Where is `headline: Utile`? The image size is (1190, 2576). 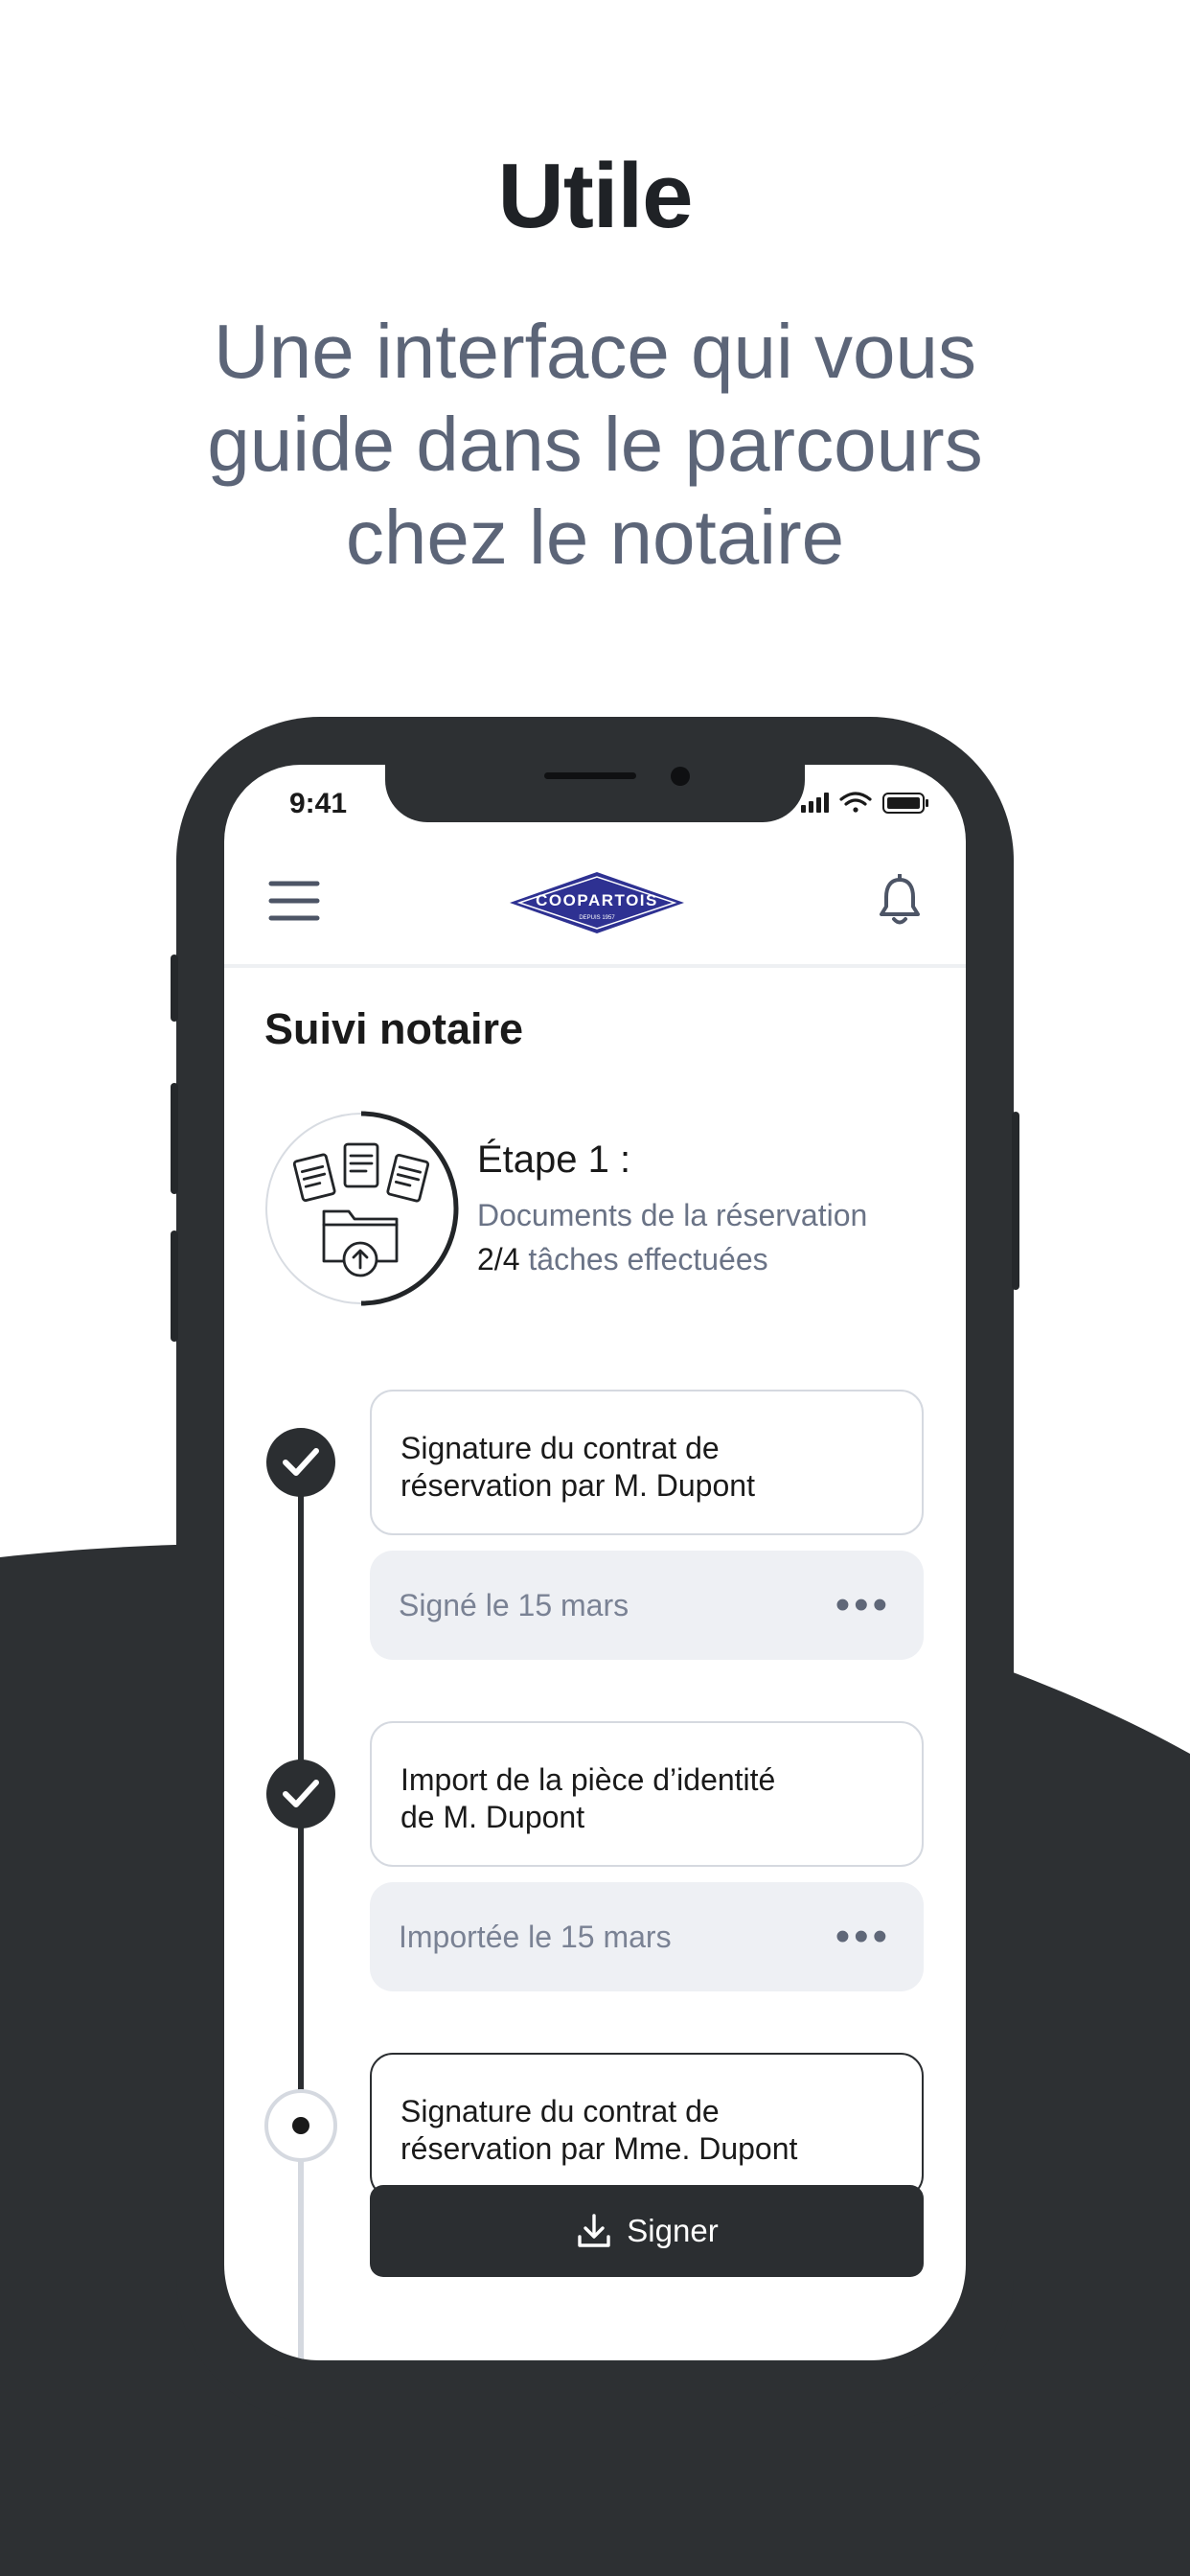 headline: Utile is located at coordinates (595, 196).